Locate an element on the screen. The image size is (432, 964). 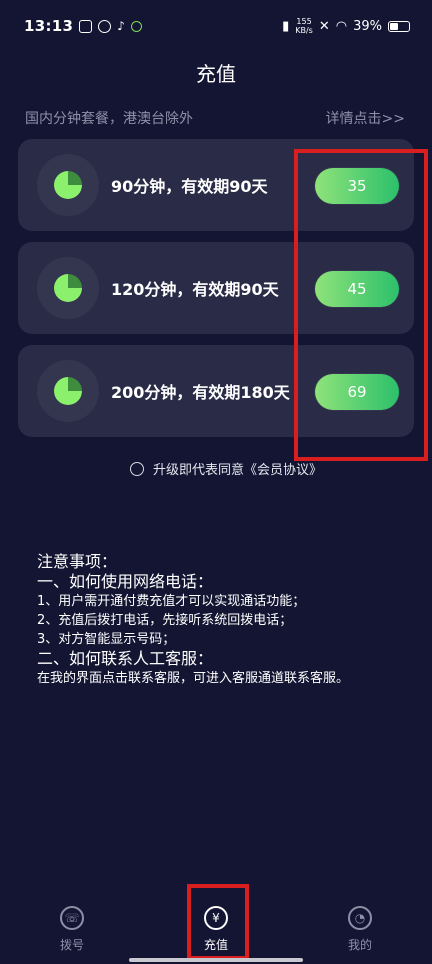
speed-value: 155 is located at coordinates (304, 21).